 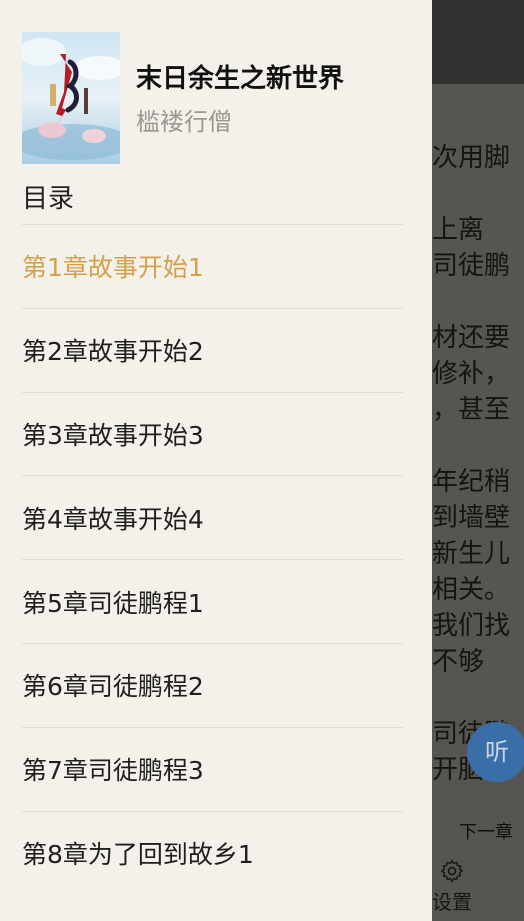 I want to click on chapter-item: 第5章司徒鹏程1, so click(x=212, y=601).